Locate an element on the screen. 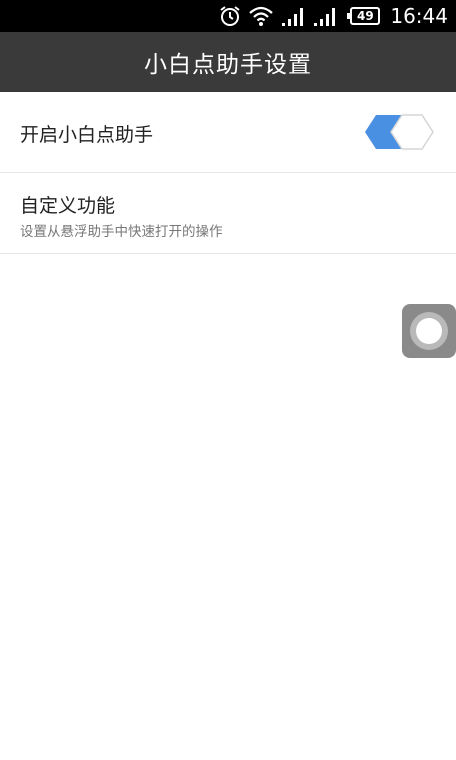 The image size is (456, 760). toggle-assistant-label: 开启小白点助手 is located at coordinates (87, 135).